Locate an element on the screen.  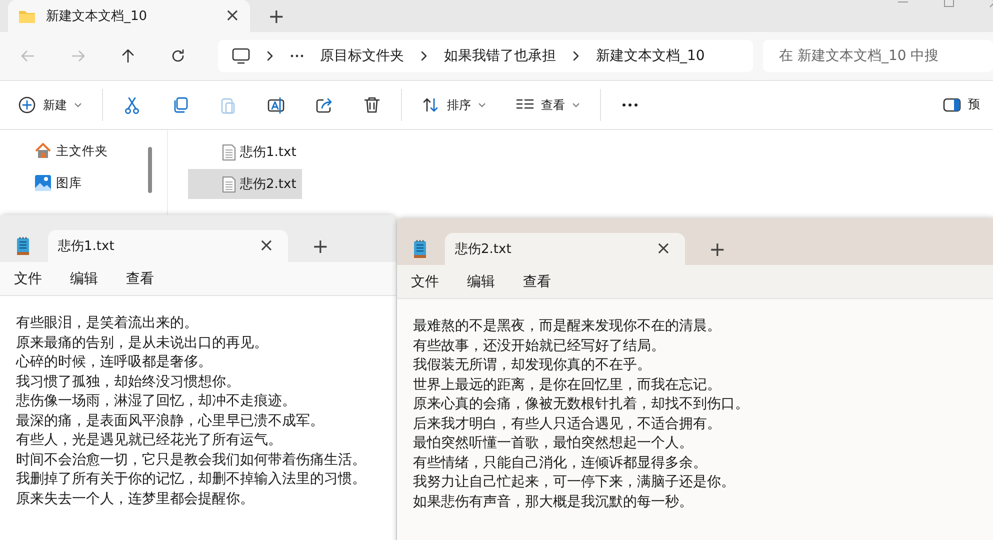
text-line: 悲伤像一场雨，淋湿了回忆，却冲不走痕迹。 is located at coordinates (156, 401).